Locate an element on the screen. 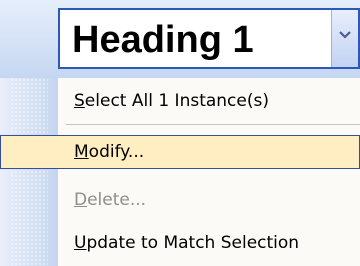  chevron-down-icon is located at coordinates (345, 35).